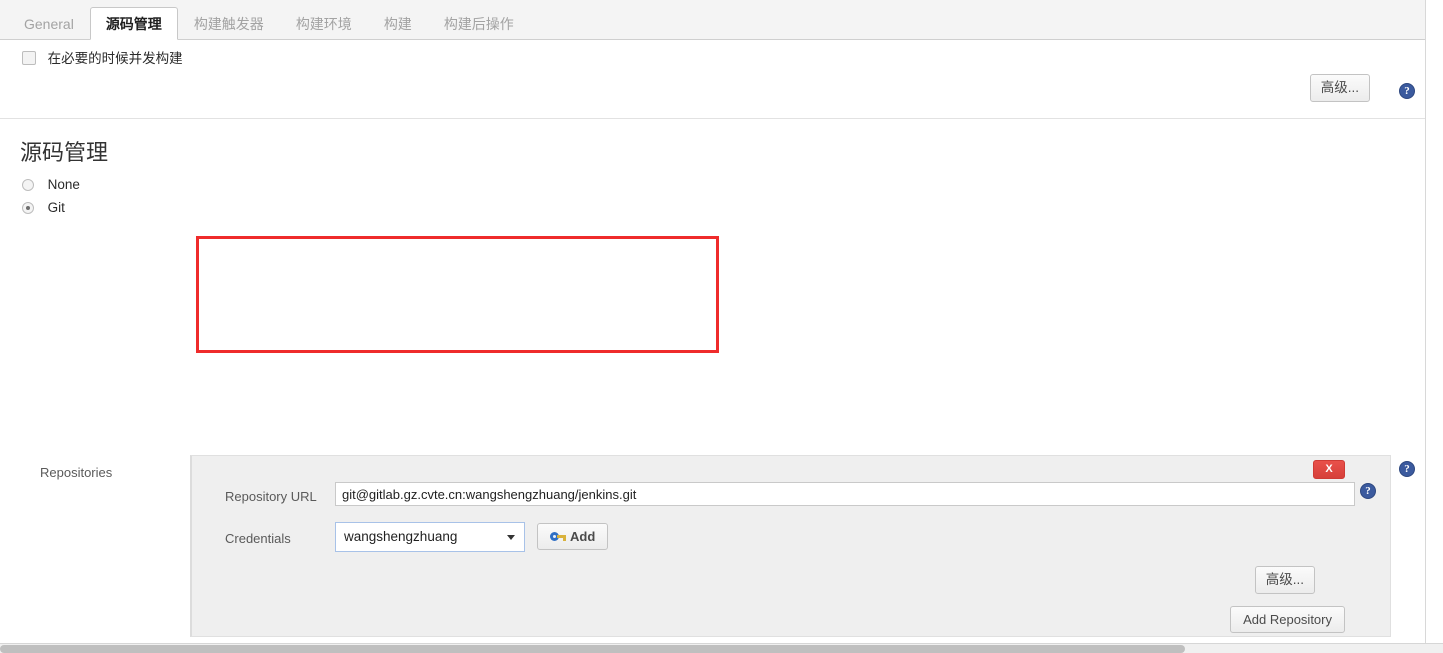  I want to click on credentials-select: wangshengzhuang, so click(430, 537).